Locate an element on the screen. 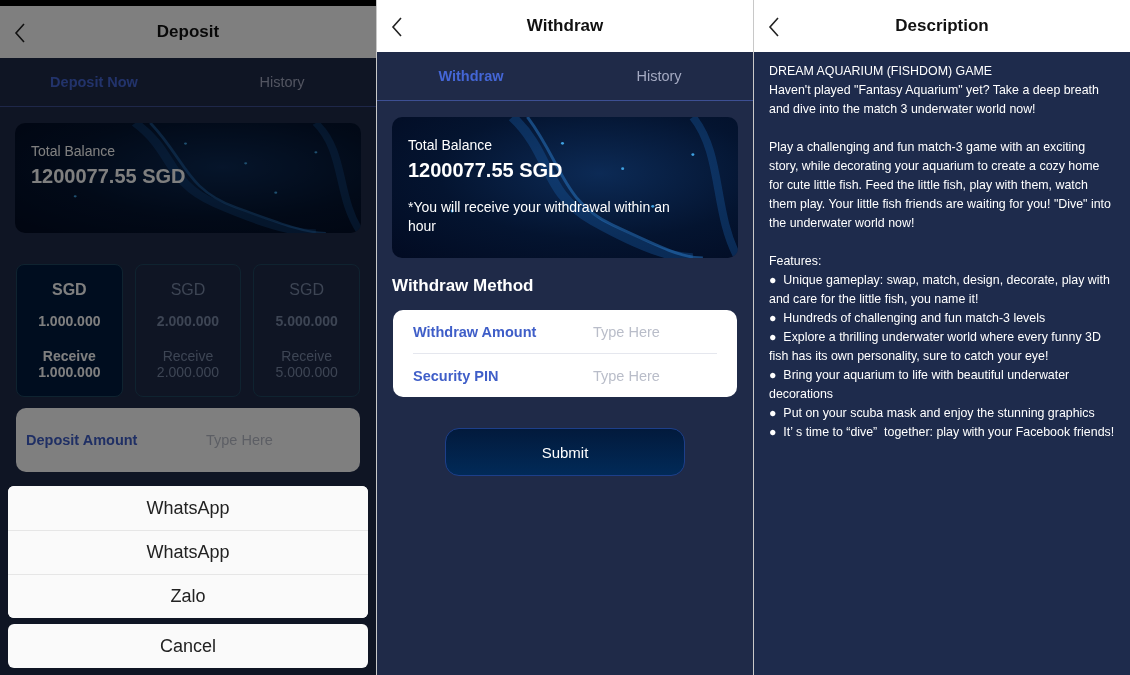  feature-item: ● Unique gameplay: swap, match, design, decorate, play with and care for the little fish, you name it! is located at coordinates (940, 290).